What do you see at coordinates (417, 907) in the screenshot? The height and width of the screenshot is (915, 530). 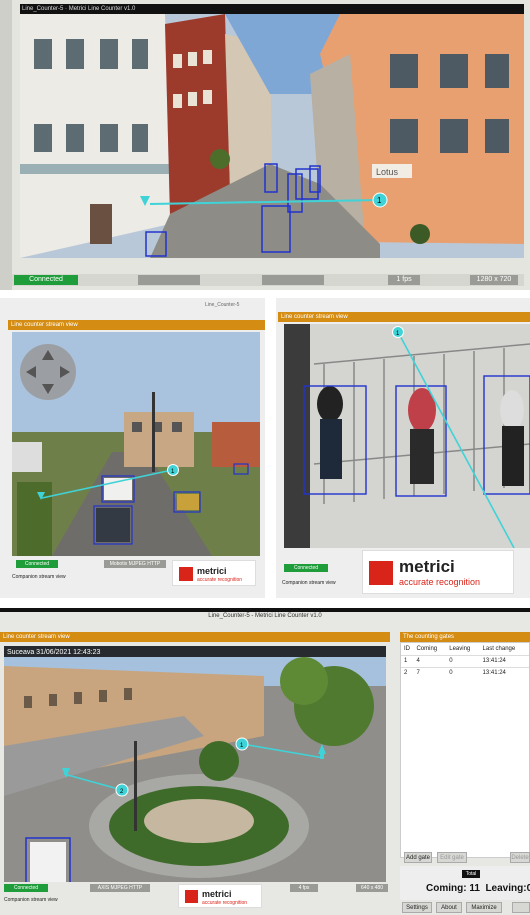 I see `settings-button: Settings` at bounding box center [417, 907].